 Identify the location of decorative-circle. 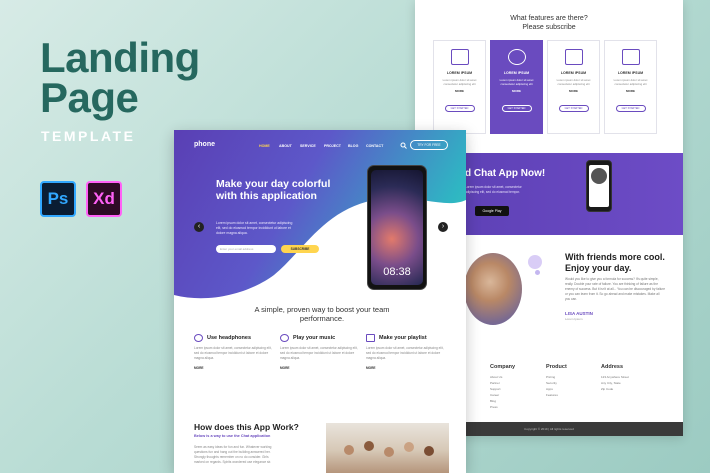
(535, 262).